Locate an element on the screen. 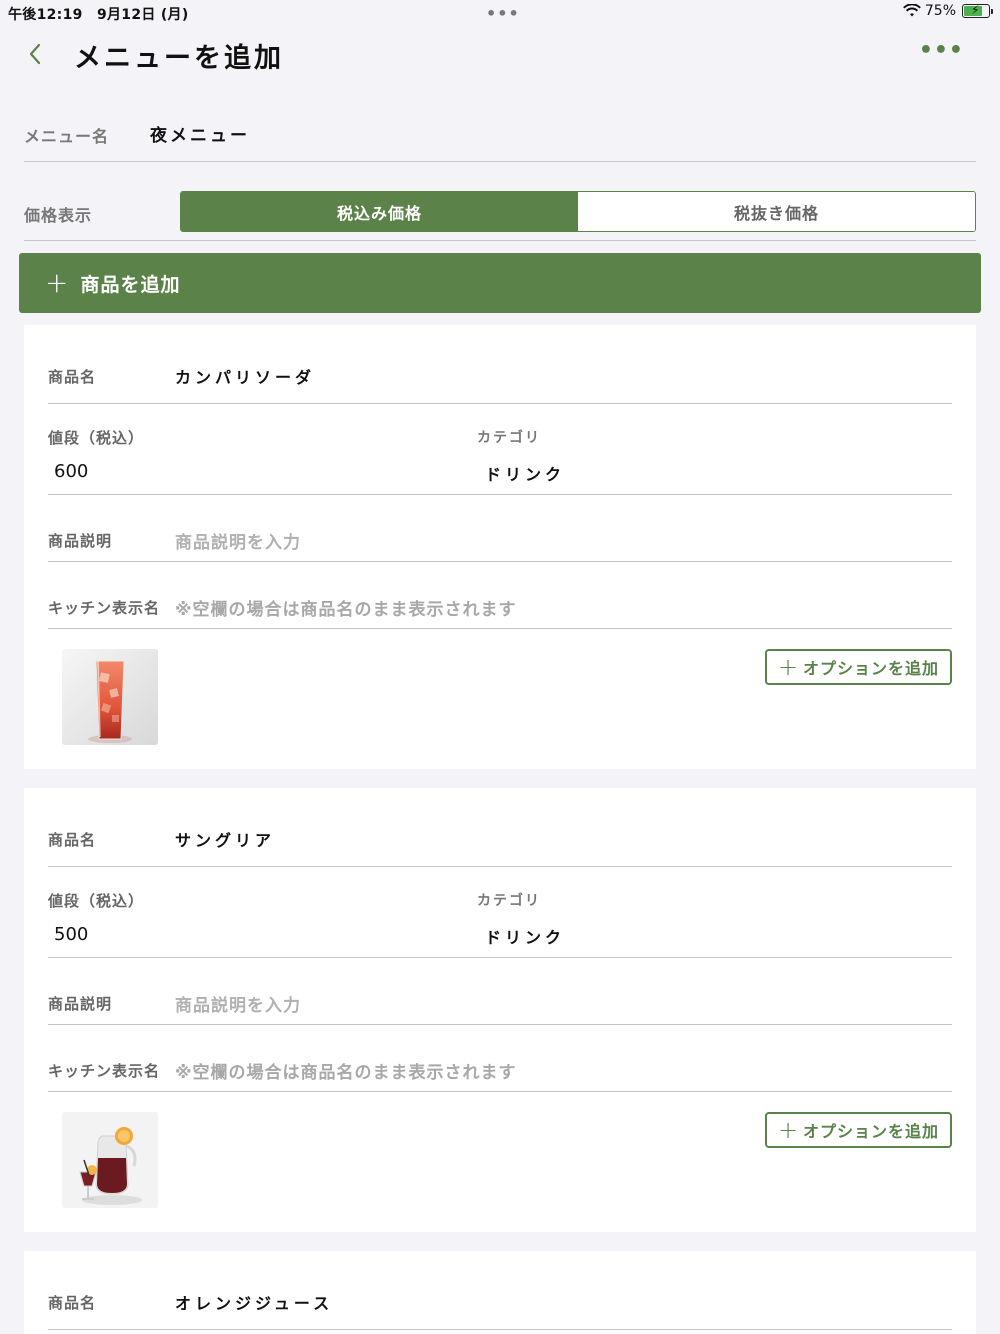  product-card: 商品名 オレンジジュース is located at coordinates (500, 1292).